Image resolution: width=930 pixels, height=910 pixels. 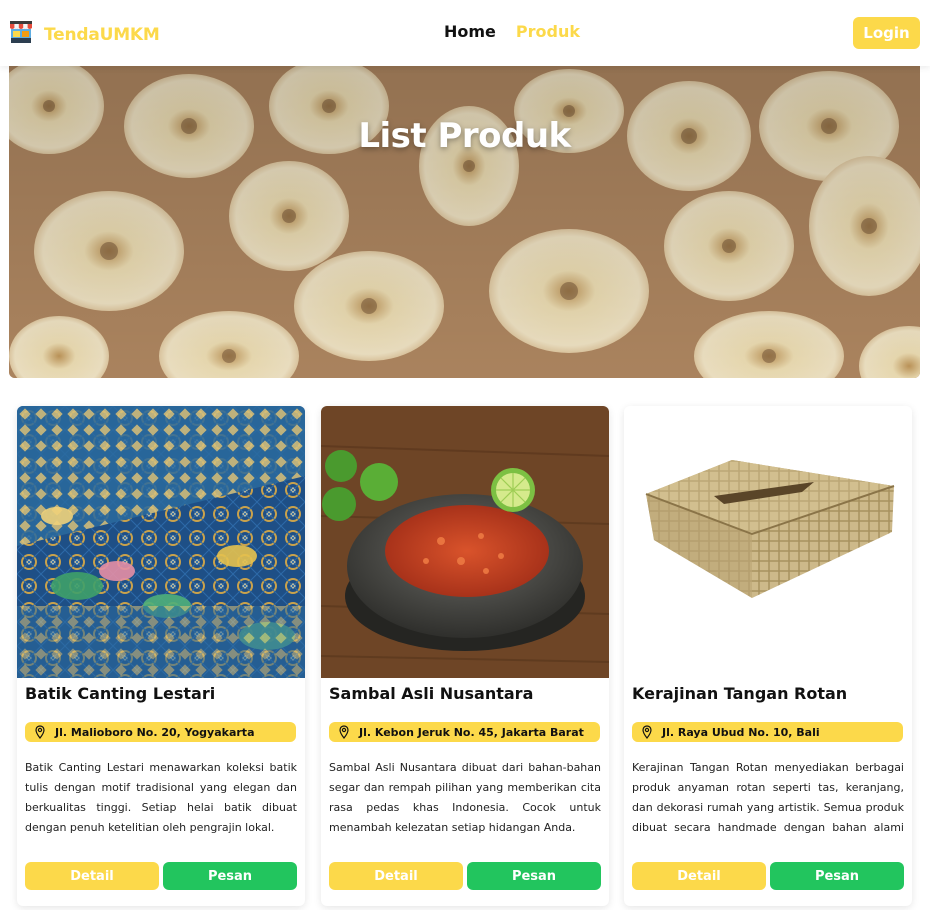 I want to click on market-stall-icon, so click(x=21, y=34).